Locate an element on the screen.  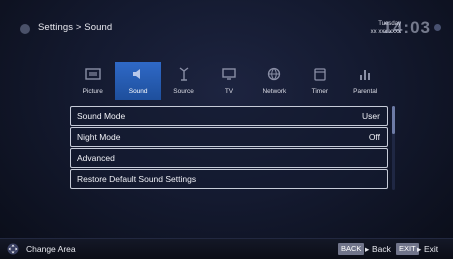
footer-bar: Change Area BACK ▸ Back EXIT ▸ Exit is located at coordinates (226, 248).